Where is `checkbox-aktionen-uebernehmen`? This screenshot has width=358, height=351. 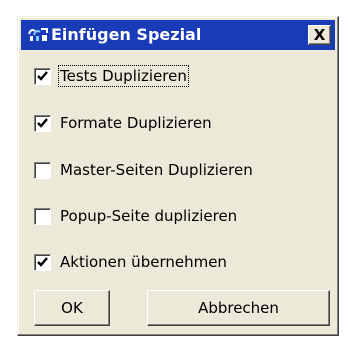
checkbox-aktionen-uebernehmen is located at coordinates (42, 262).